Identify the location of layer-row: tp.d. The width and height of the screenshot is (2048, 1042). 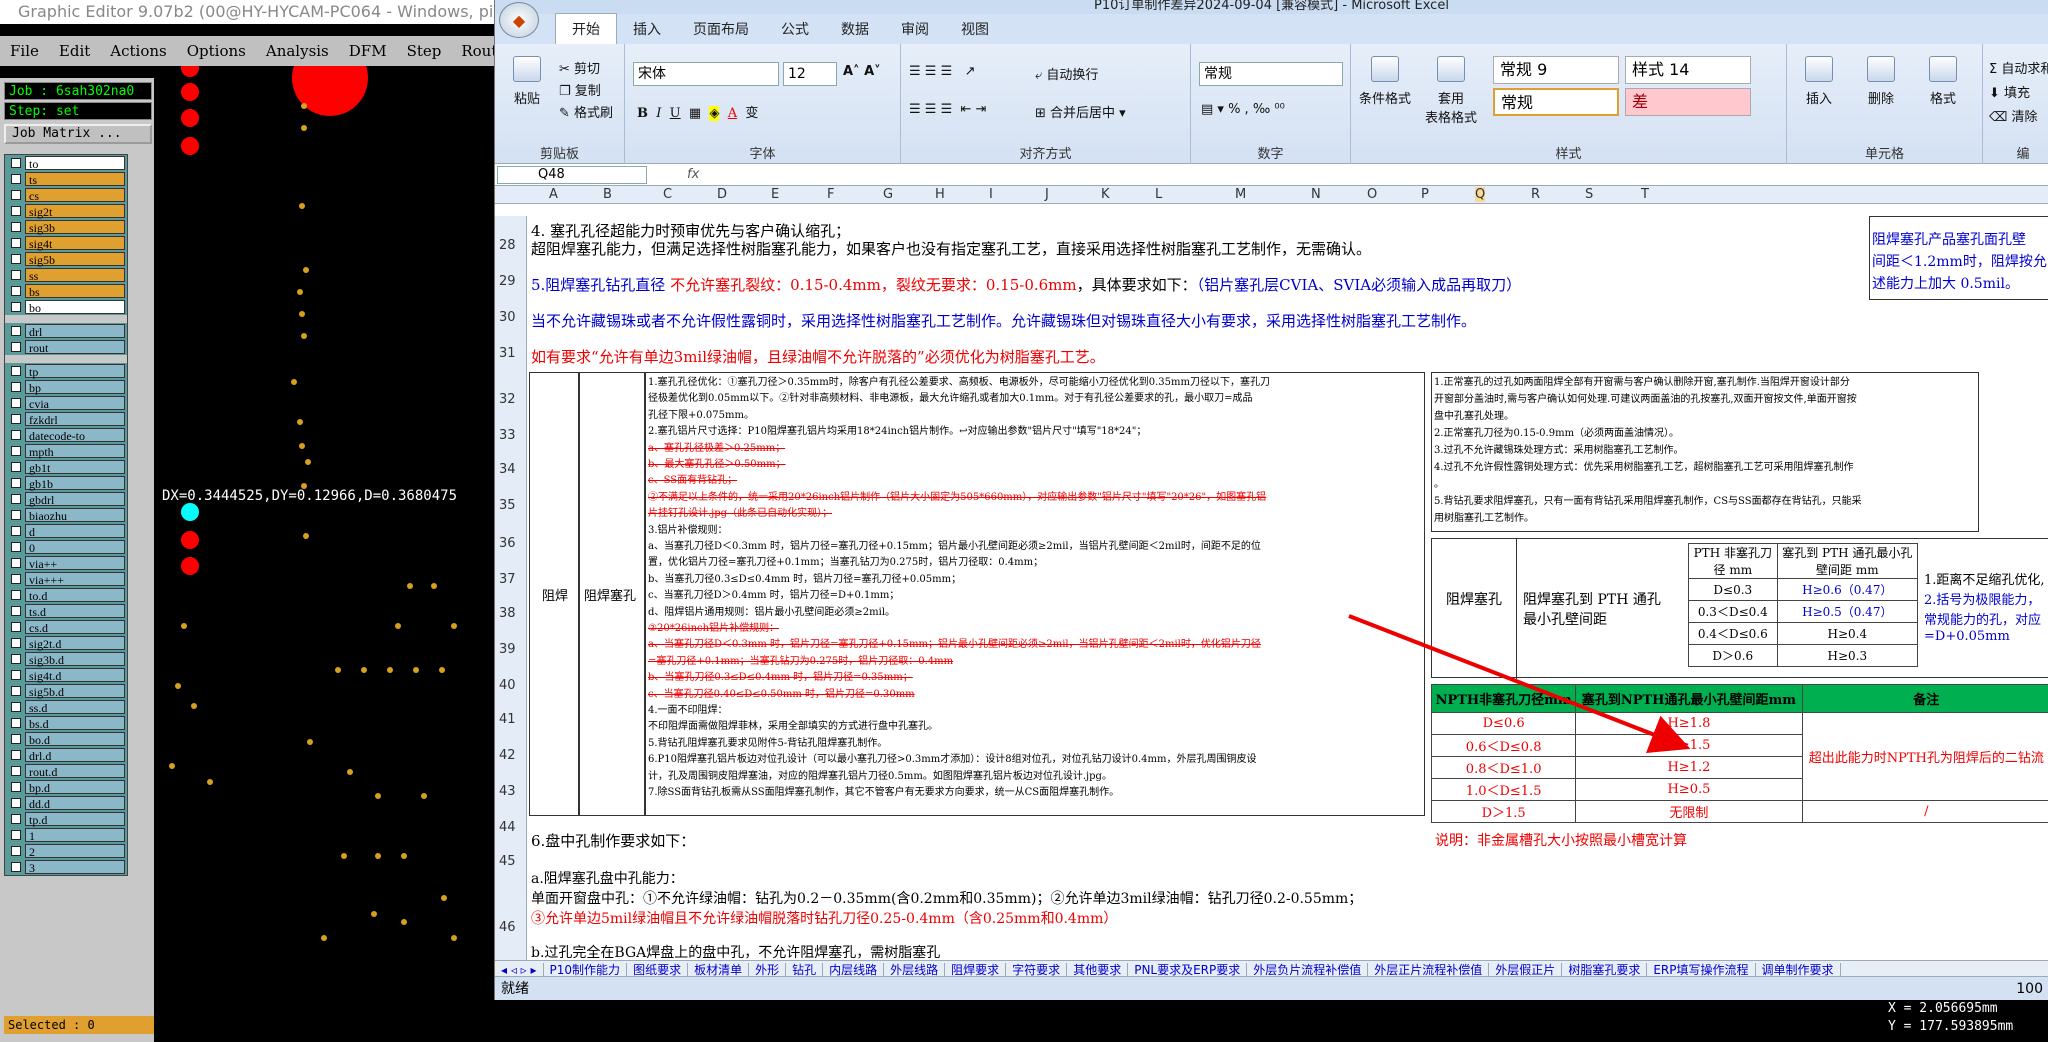
(66, 819).